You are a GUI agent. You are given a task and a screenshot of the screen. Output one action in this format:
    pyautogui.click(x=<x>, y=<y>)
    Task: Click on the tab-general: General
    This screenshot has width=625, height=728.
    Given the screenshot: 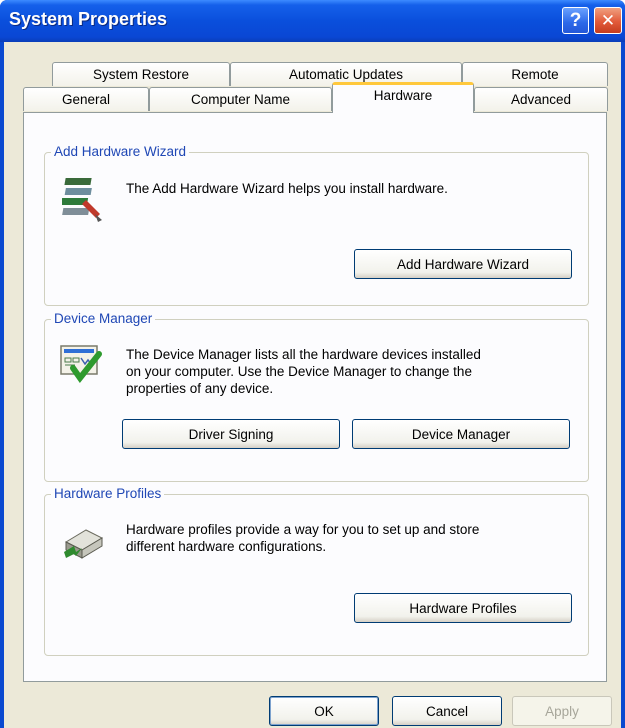 What is the action you would take?
    pyautogui.click(x=86, y=99)
    